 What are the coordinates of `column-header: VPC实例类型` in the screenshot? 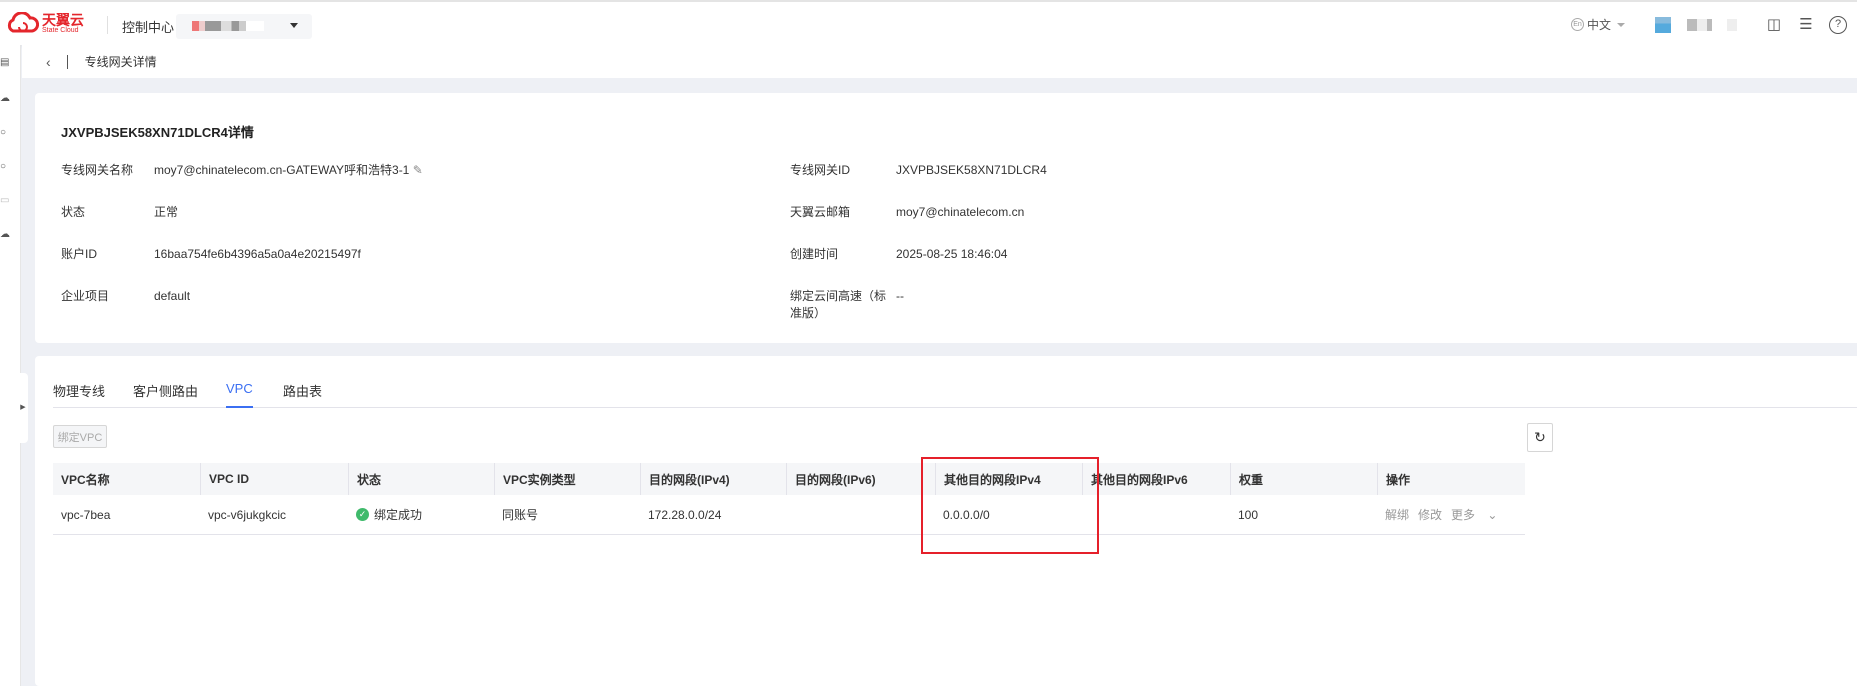 It's located at (535, 479).